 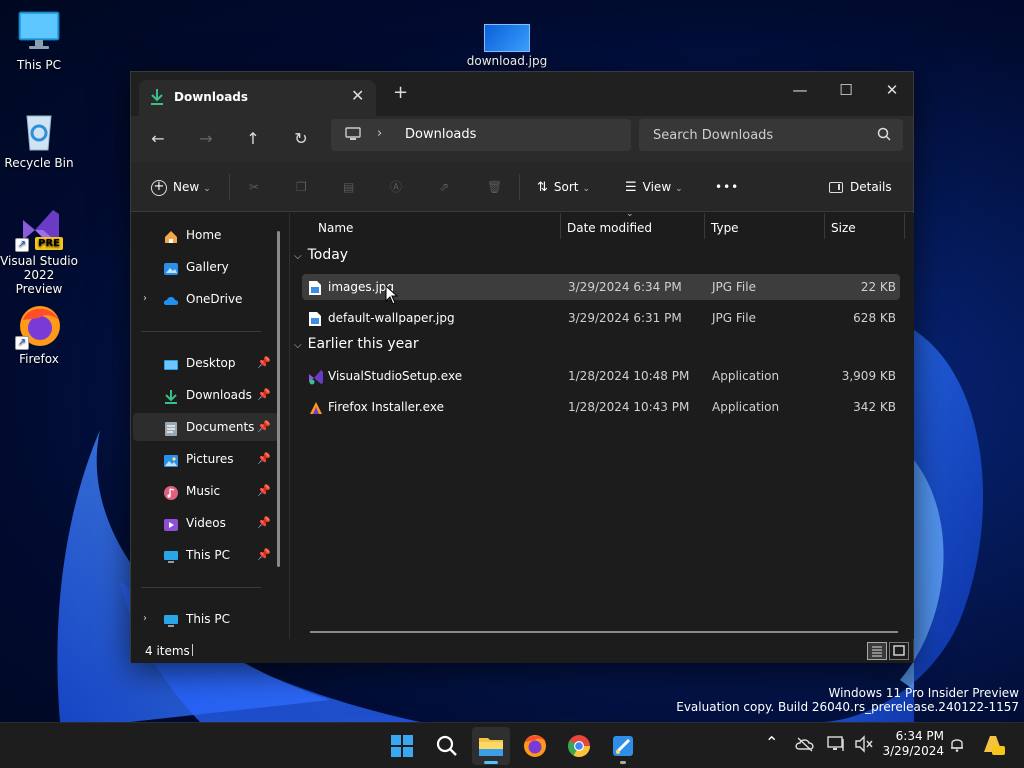 I want to click on new-button: + New ⌄, so click(x=181, y=187).